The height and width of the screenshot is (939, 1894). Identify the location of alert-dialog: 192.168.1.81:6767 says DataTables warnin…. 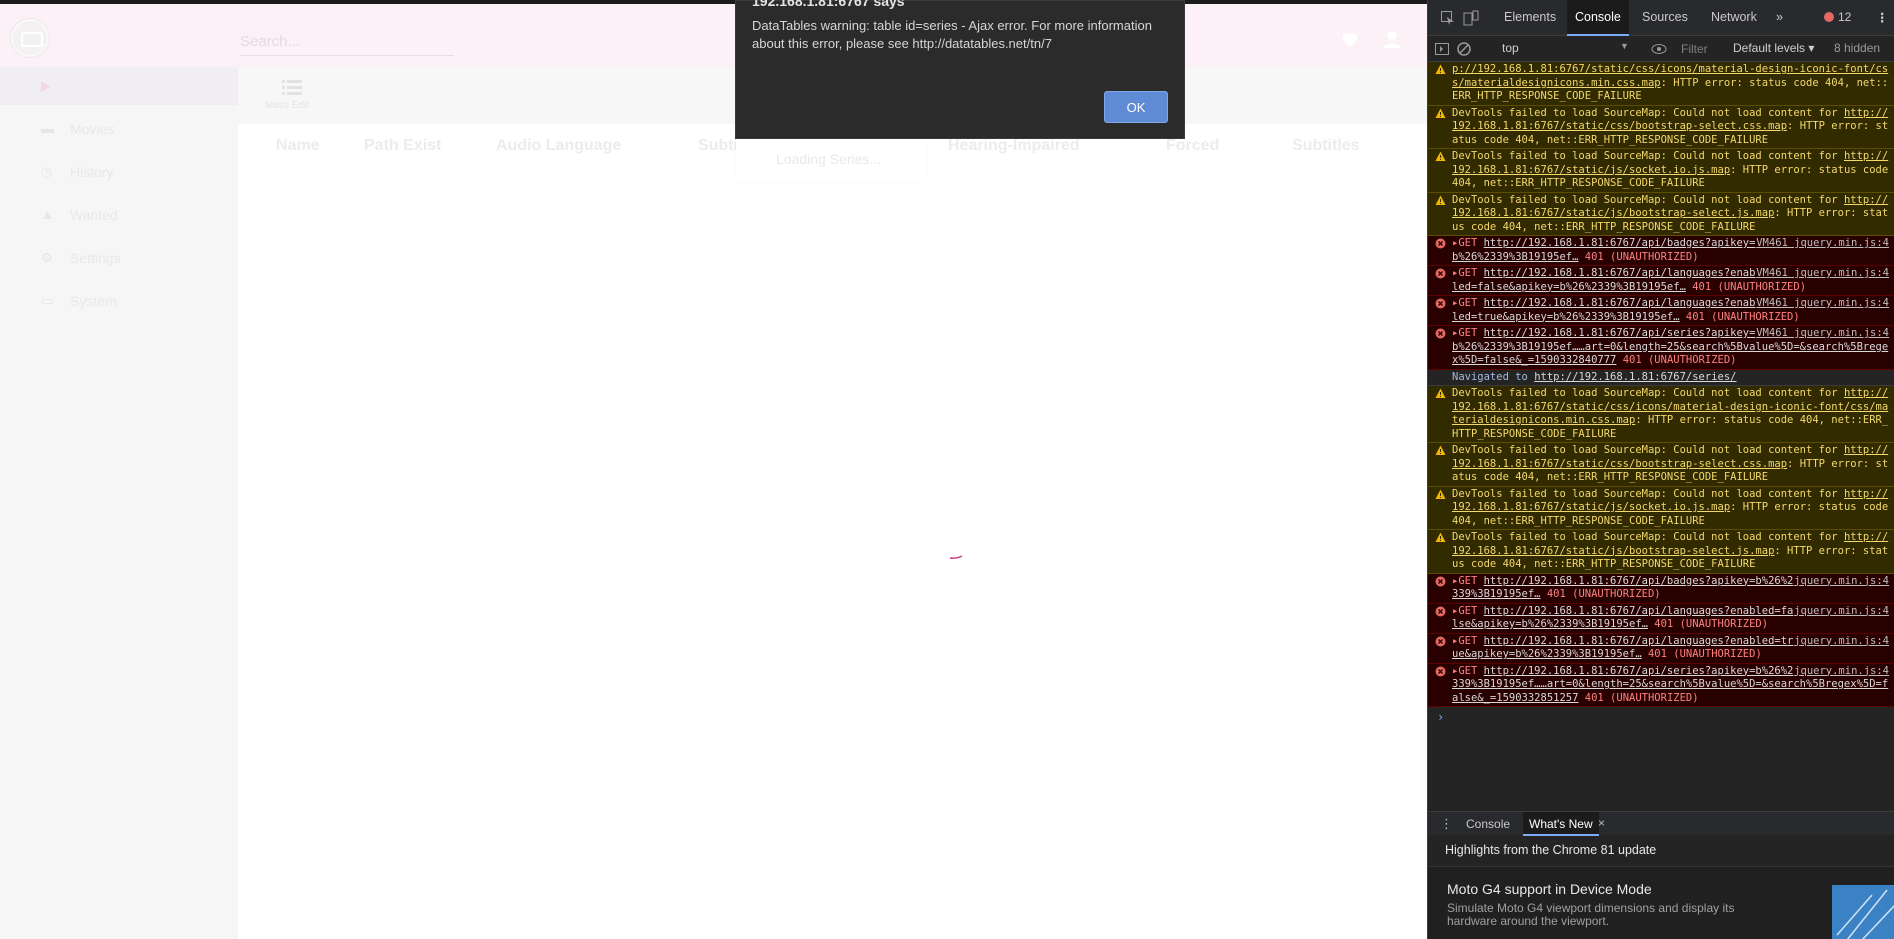
(960, 69).